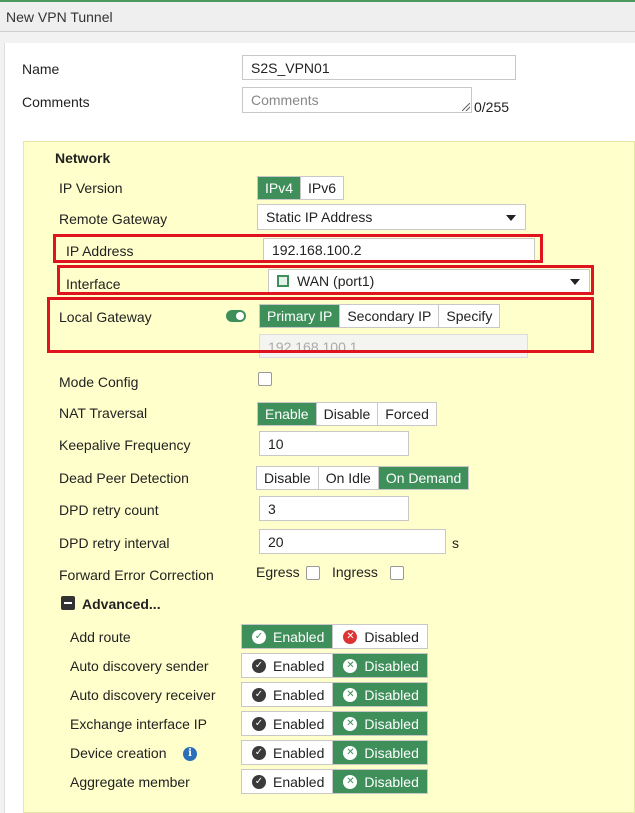 The width and height of the screenshot is (635, 813). I want to click on dpd-label: Dead Peer Detection, so click(124, 478).